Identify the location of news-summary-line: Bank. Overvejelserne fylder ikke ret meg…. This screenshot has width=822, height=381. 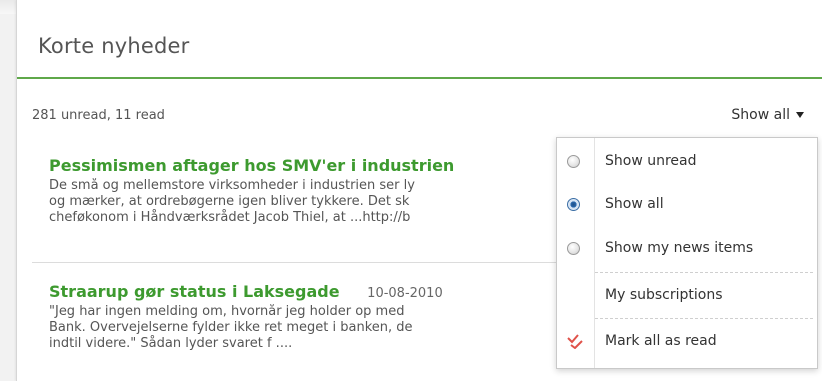
(231, 327).